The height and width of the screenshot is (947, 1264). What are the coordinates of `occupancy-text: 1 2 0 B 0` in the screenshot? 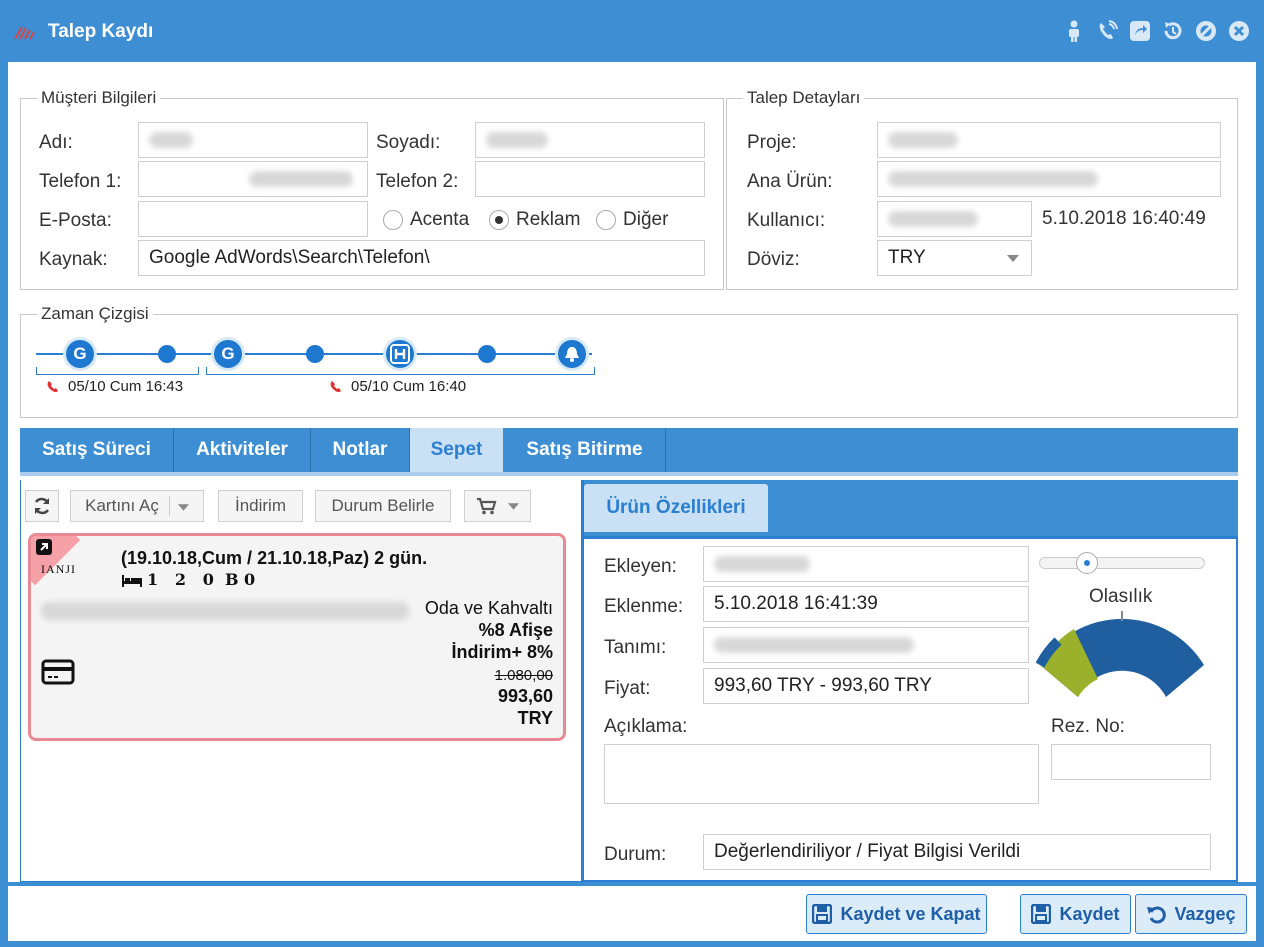 It's located at (201, 579).